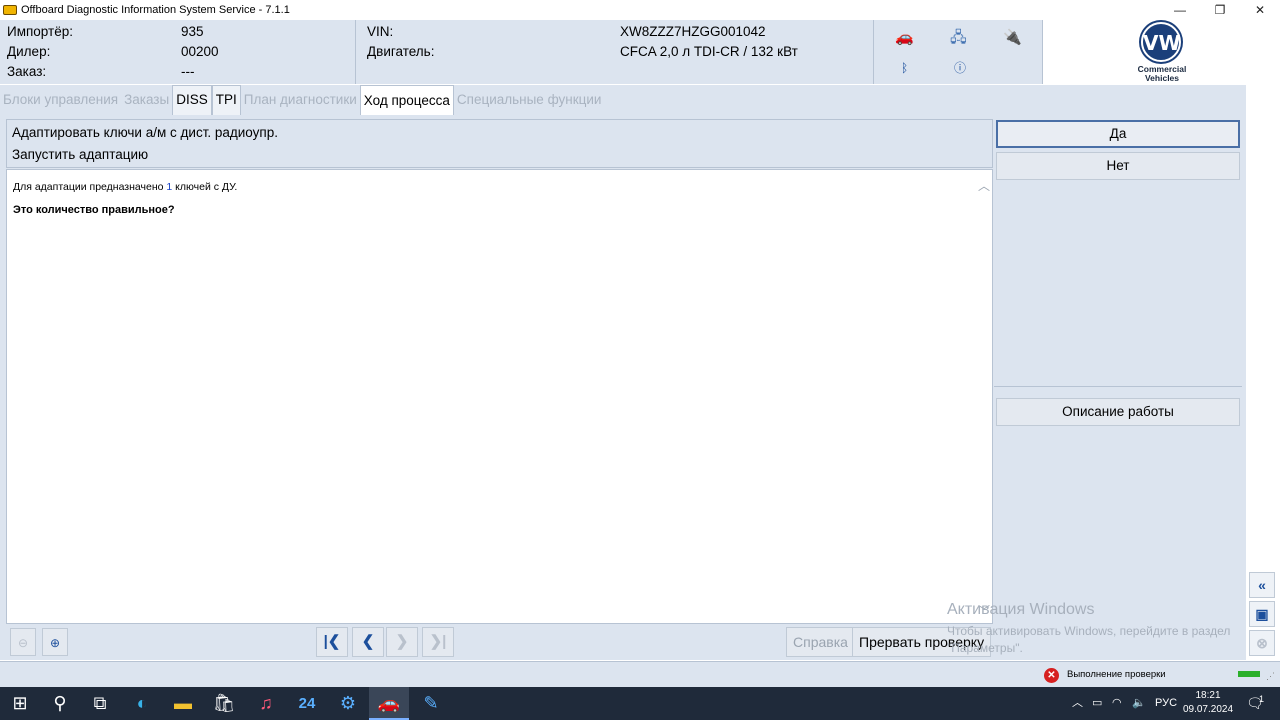 This screenshot has height=720, width=1280. Describe the element at coordinates (192, 100) in the screenshot. I see `tab-diss: DISS` at that location.